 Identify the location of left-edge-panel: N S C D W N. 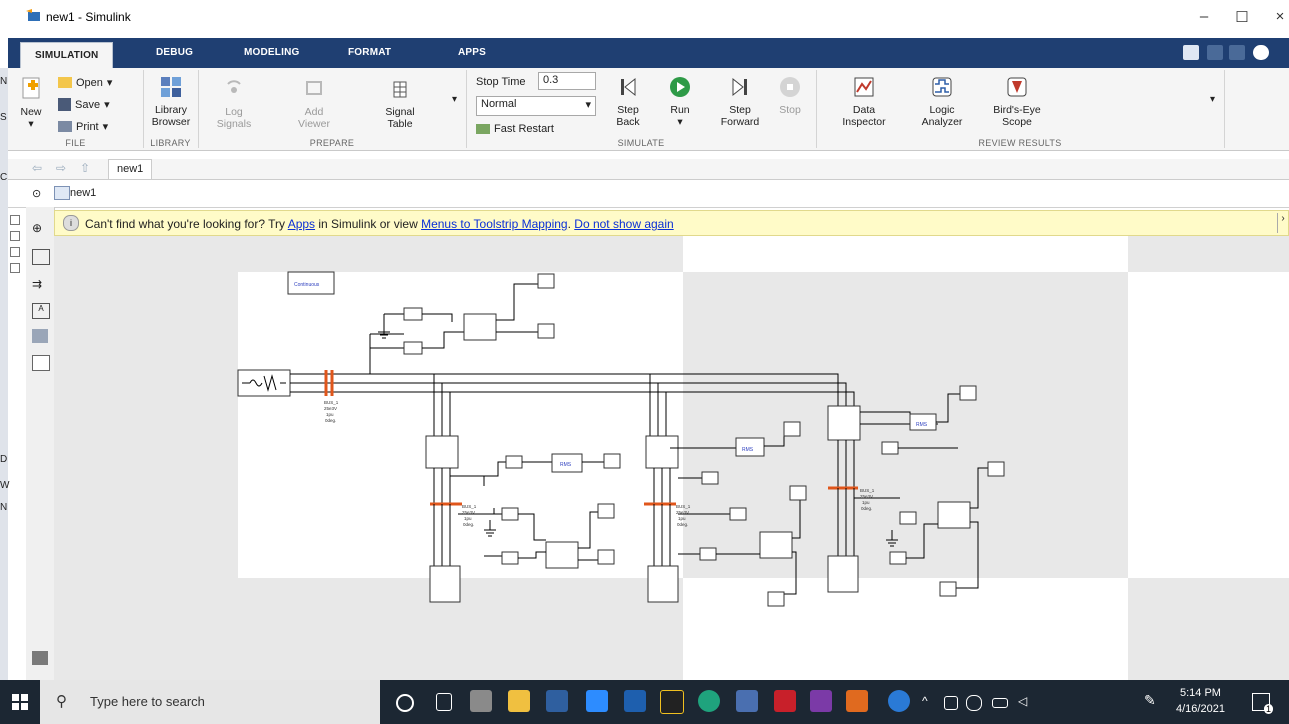
(4, 374).